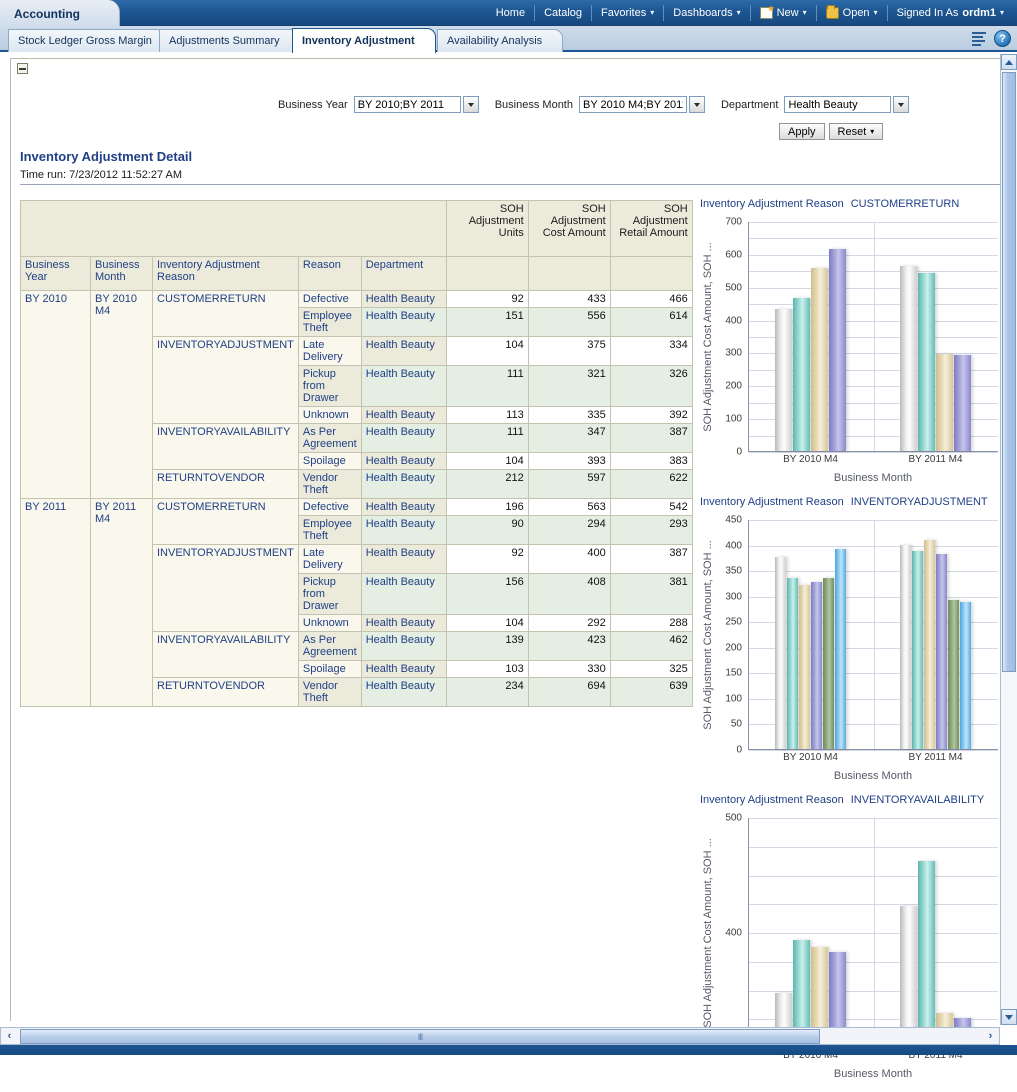  What do you see at coordinates (990, 1036) in the screenshot?
I see `scroll-right-icon: ›` at bounding box center [990, 1036].